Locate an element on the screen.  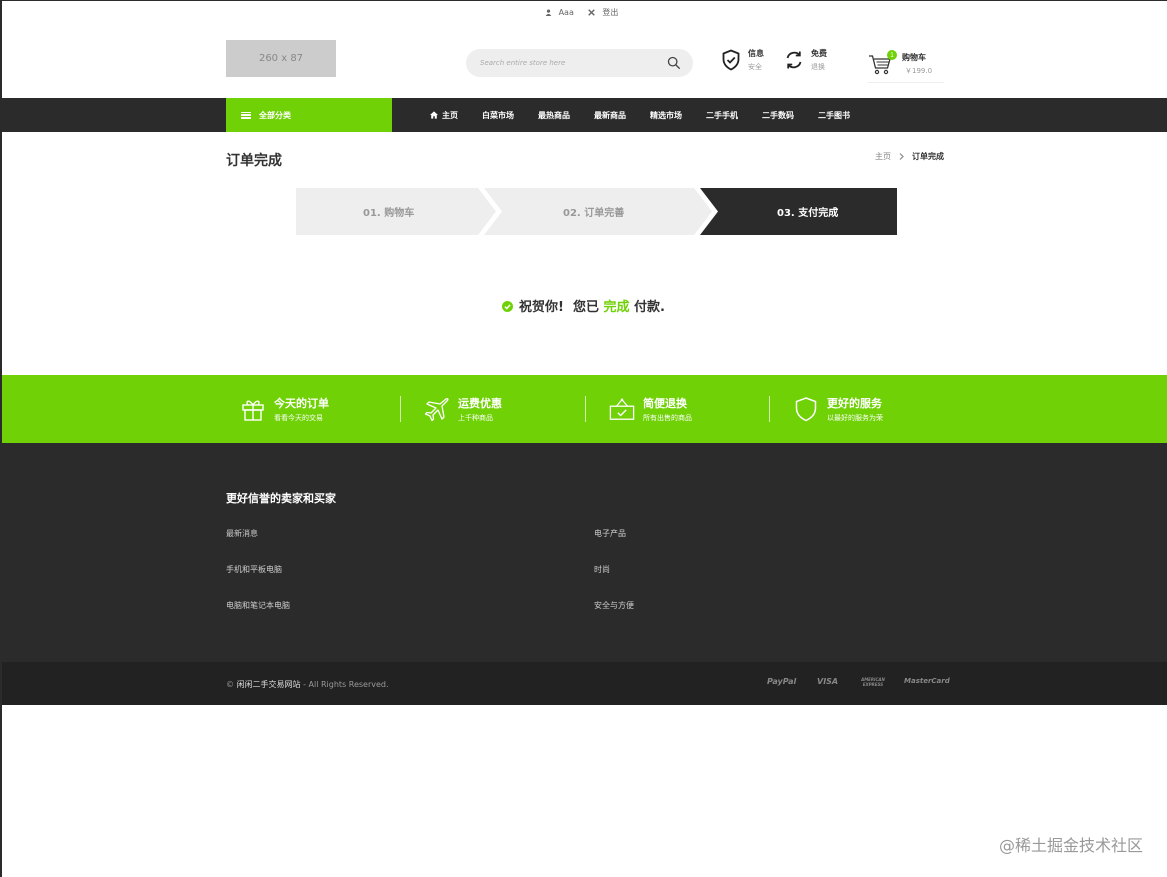
breadcrumb: 主页 订单完成 is located at coordinates (909, 156).